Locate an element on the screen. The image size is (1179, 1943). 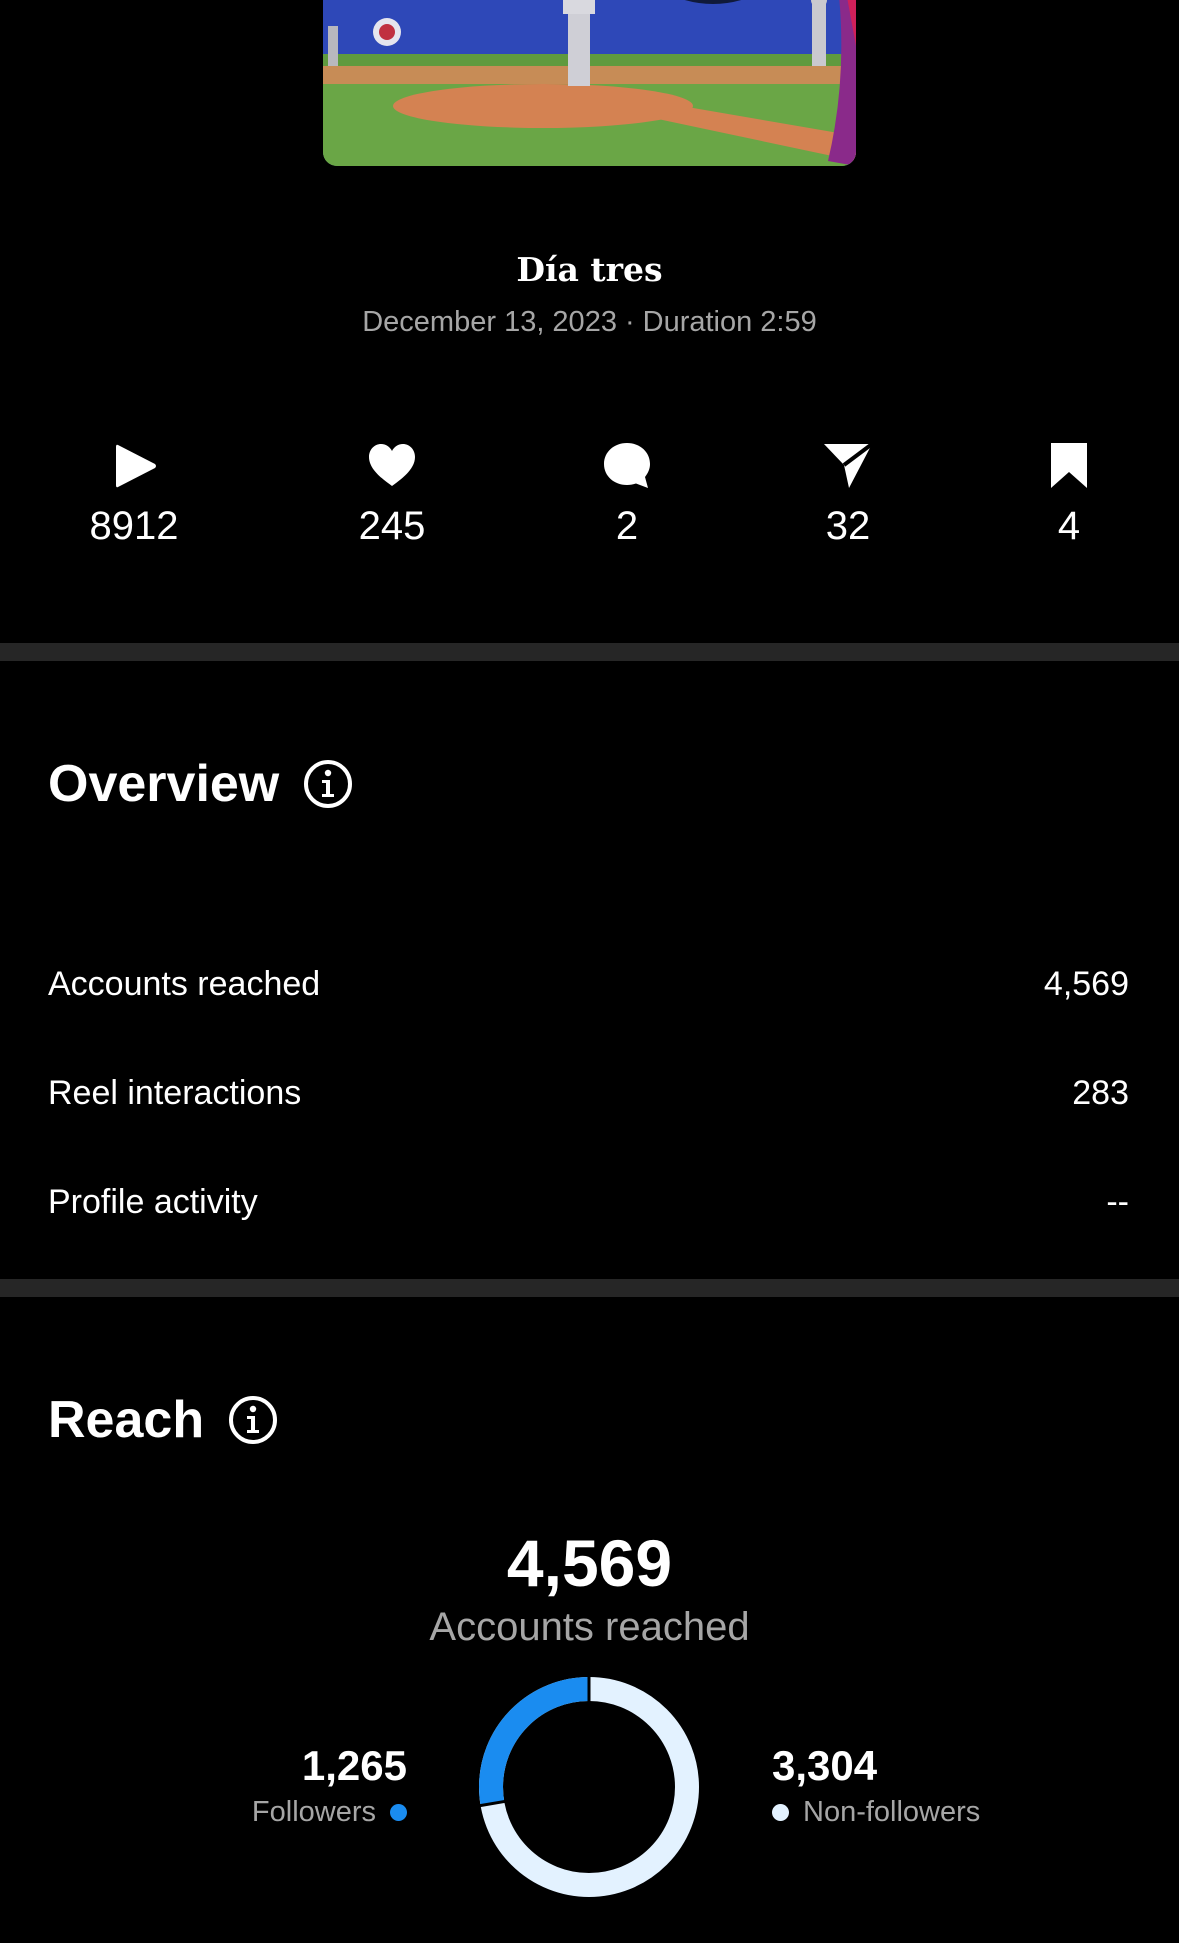
reel-duration: Duration 2:59 is located at coordinates (729, 322).